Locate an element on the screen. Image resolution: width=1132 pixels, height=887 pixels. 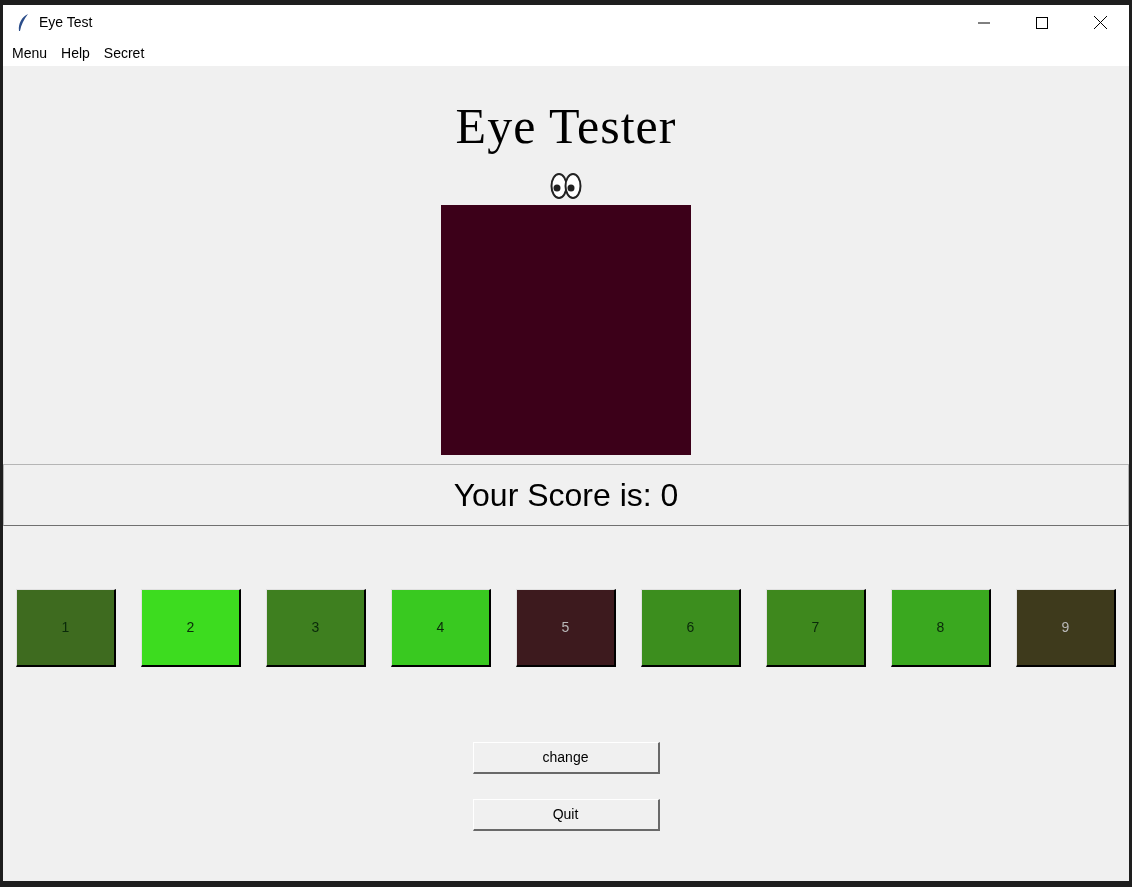
maximize-icon is located at coordinates (1042, 22).